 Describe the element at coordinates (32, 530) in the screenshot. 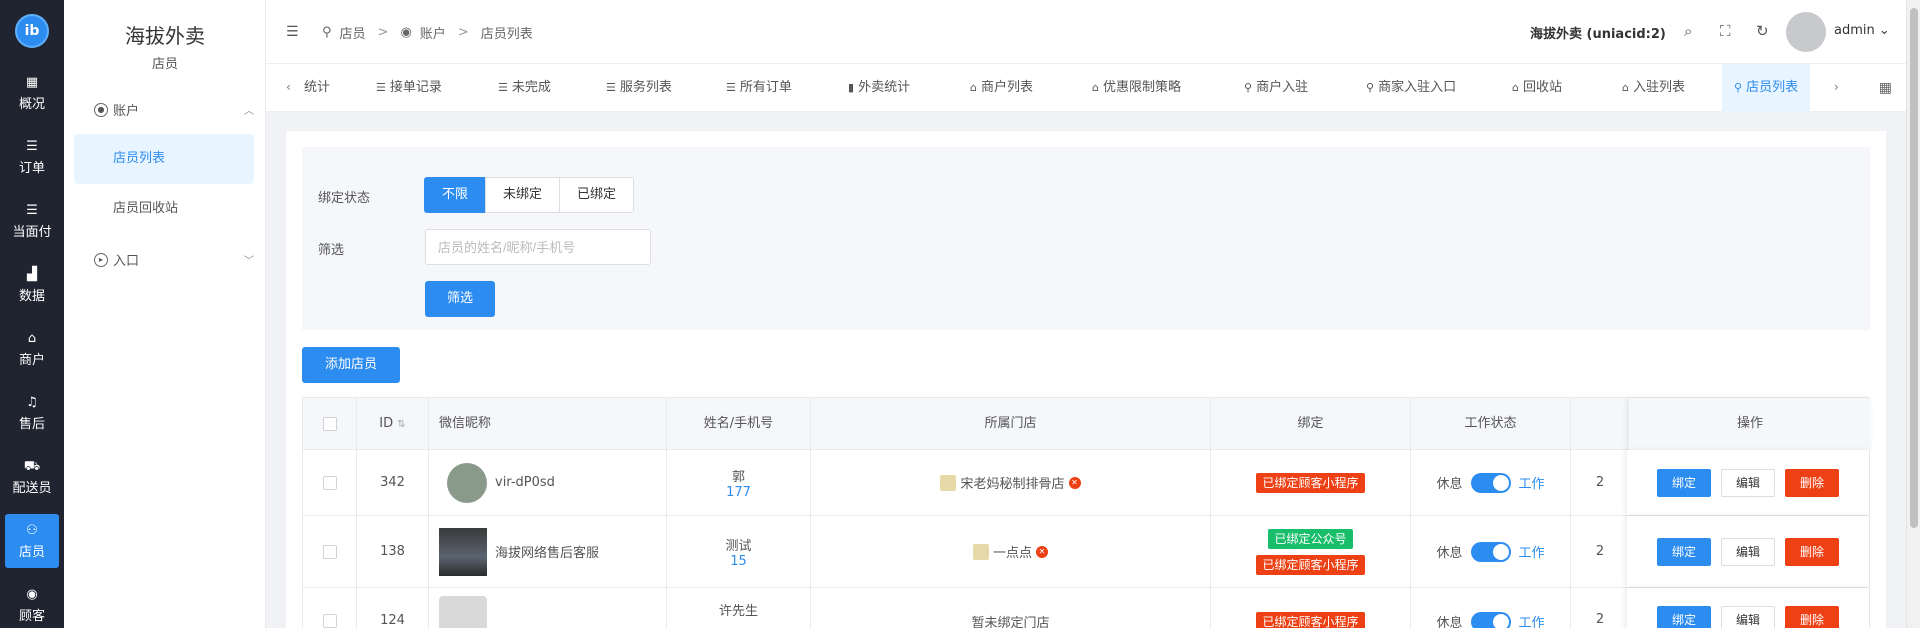

I see `users-icon: ⚇` at that location.